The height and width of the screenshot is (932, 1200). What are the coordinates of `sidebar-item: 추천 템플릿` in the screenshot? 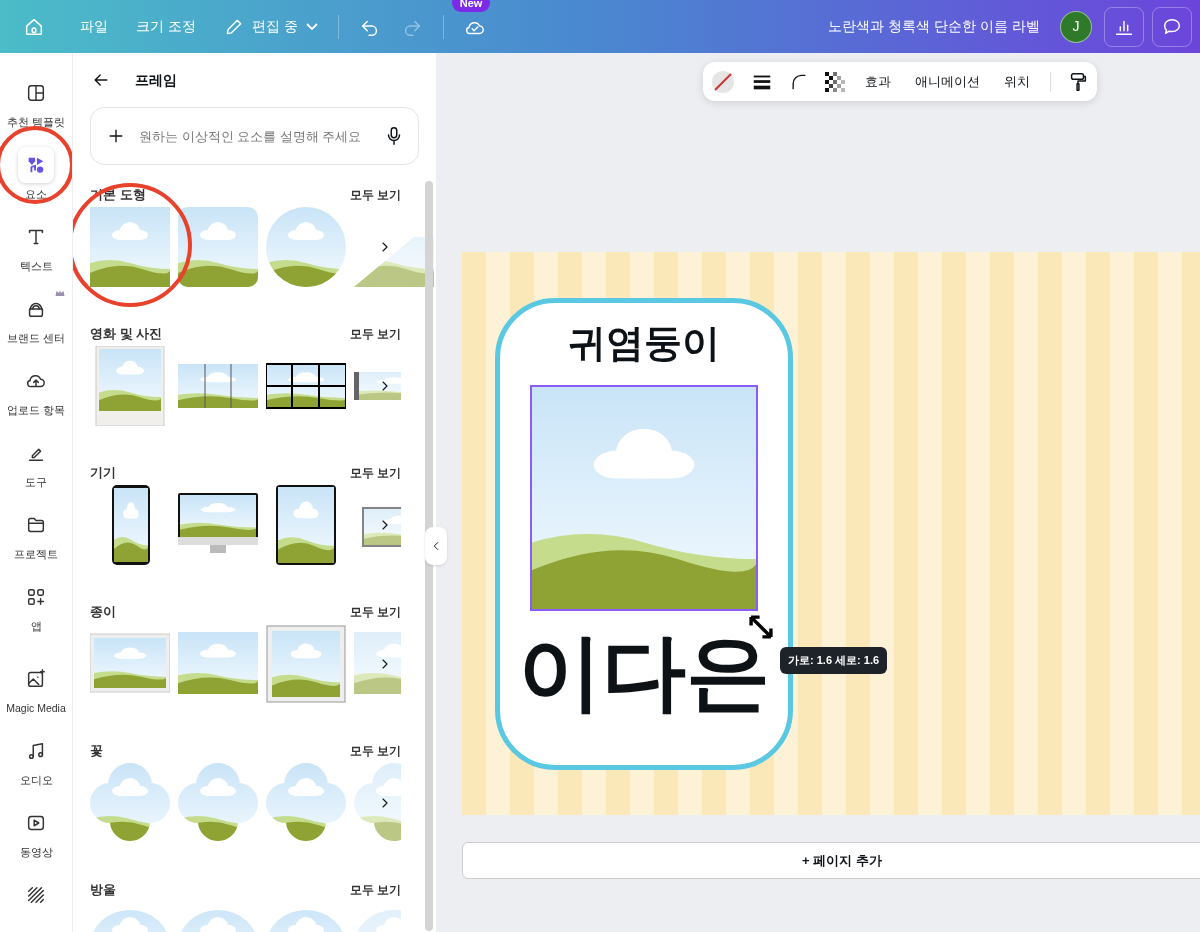 It's located at (36, 104).